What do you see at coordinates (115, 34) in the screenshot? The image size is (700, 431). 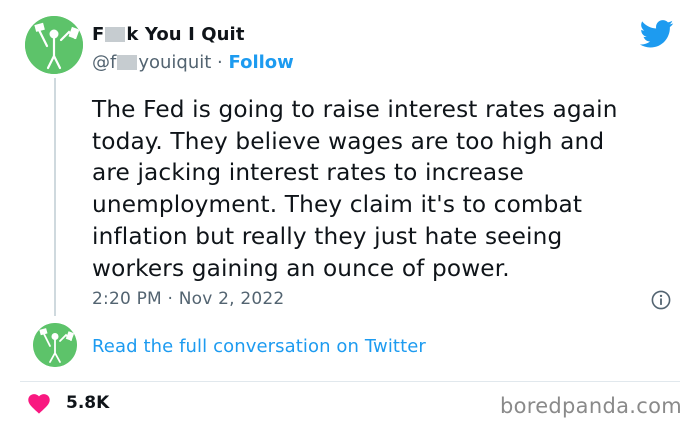 I see `name-censor-block` at bounding box center [115, 34].